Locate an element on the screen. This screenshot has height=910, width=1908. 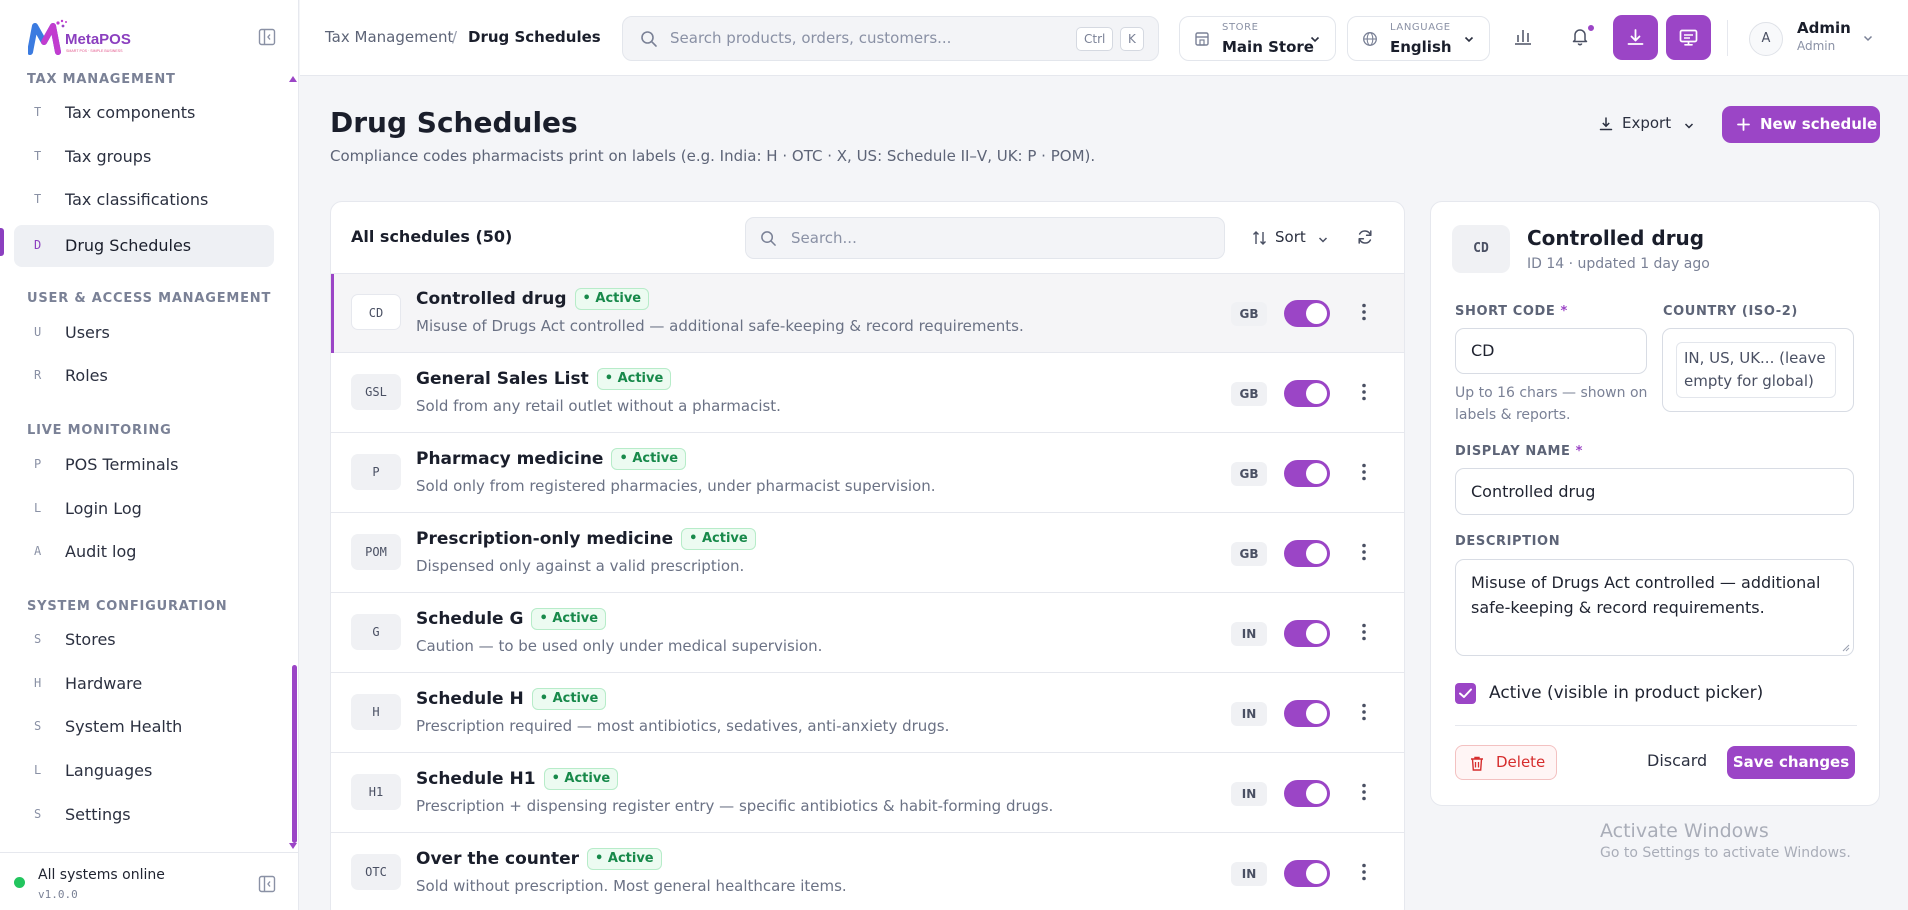
save-changes-button: Save changes is located at coordinates (1791, 762).